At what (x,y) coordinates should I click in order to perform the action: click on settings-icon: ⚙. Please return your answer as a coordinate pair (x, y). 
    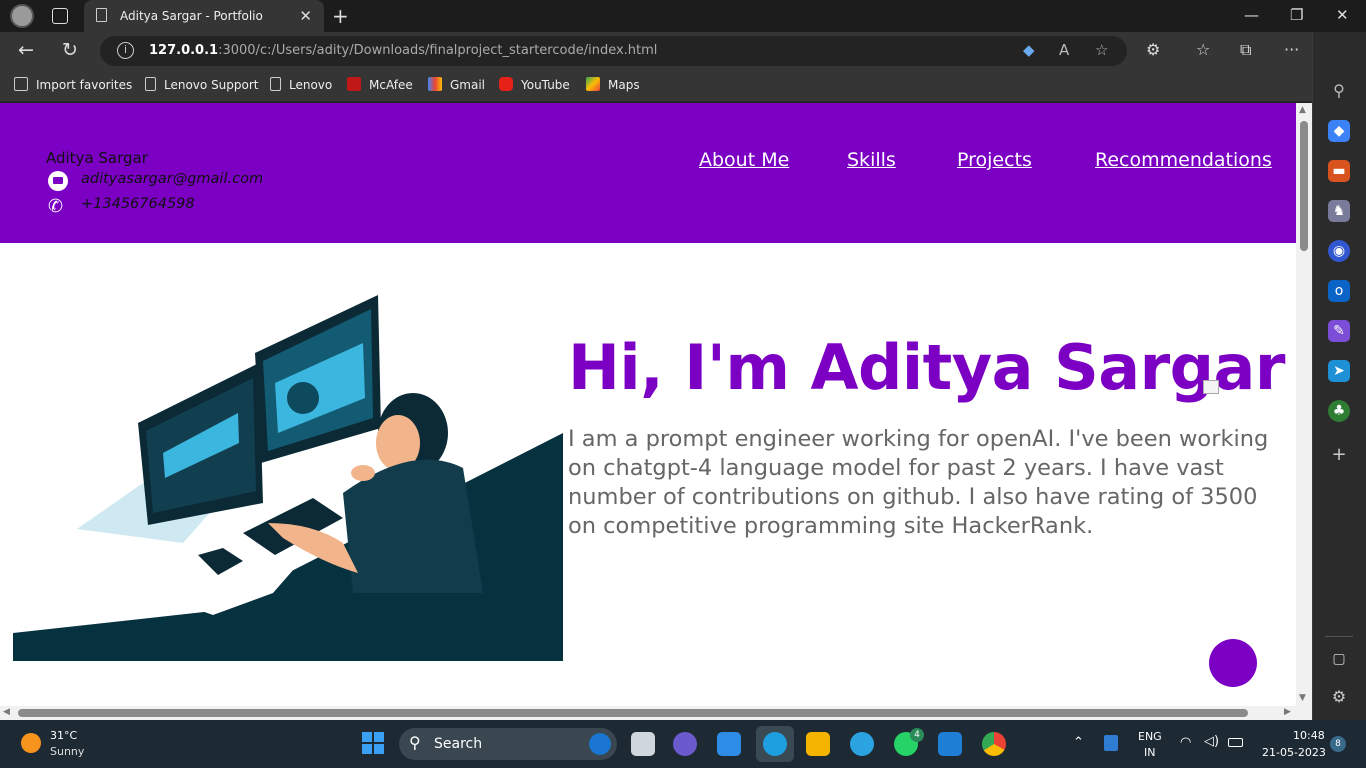
    Looking at the image, I should click on (1339, 697).